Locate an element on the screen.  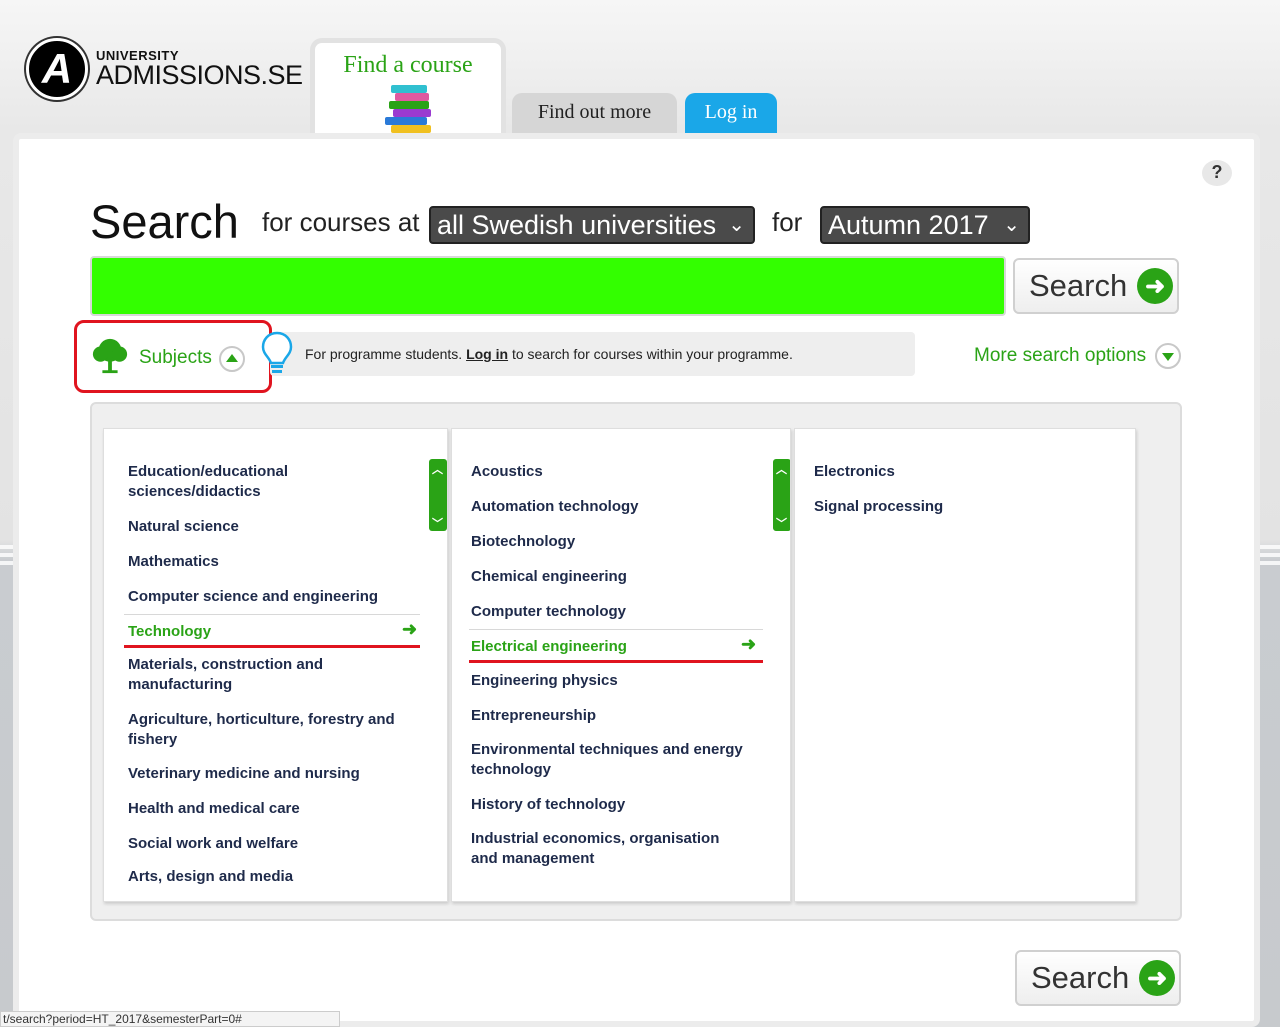
subject-item: Veterinary medicine and nursing is located at coordinates (269, 774).